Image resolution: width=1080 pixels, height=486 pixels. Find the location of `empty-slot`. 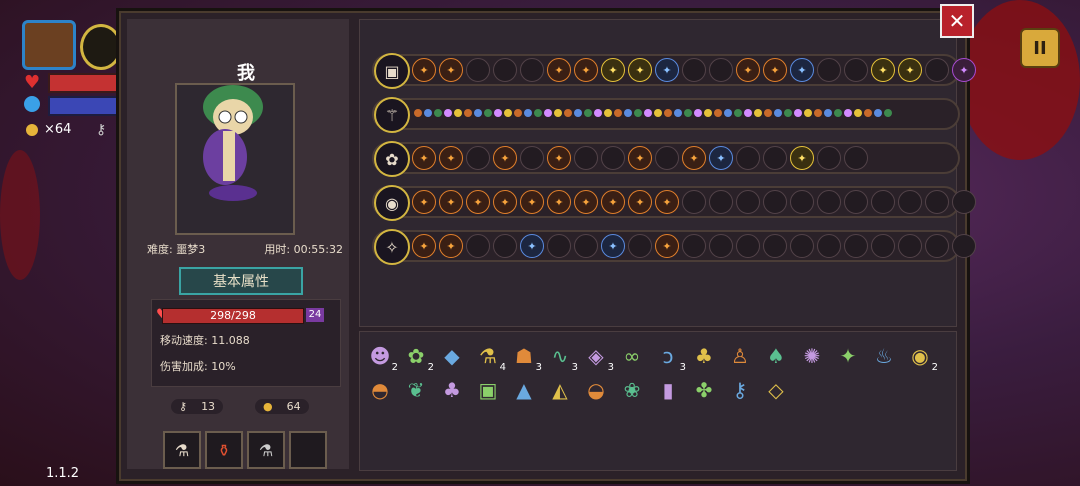

empty-slot is located at coordinates (308, 450).